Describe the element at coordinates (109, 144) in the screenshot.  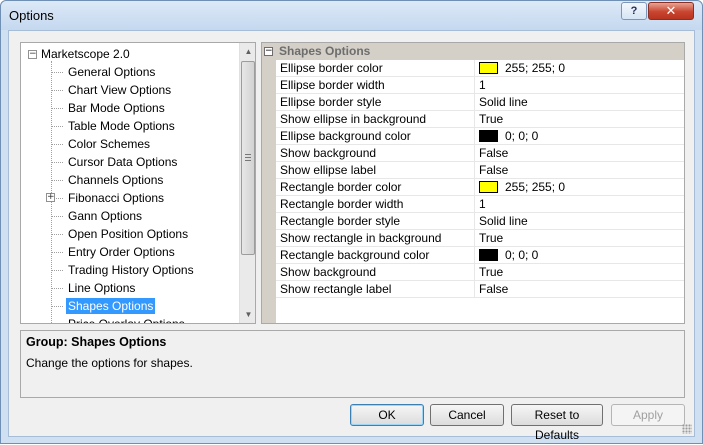
I see `tree-item-label: Color Schemes` at that location.